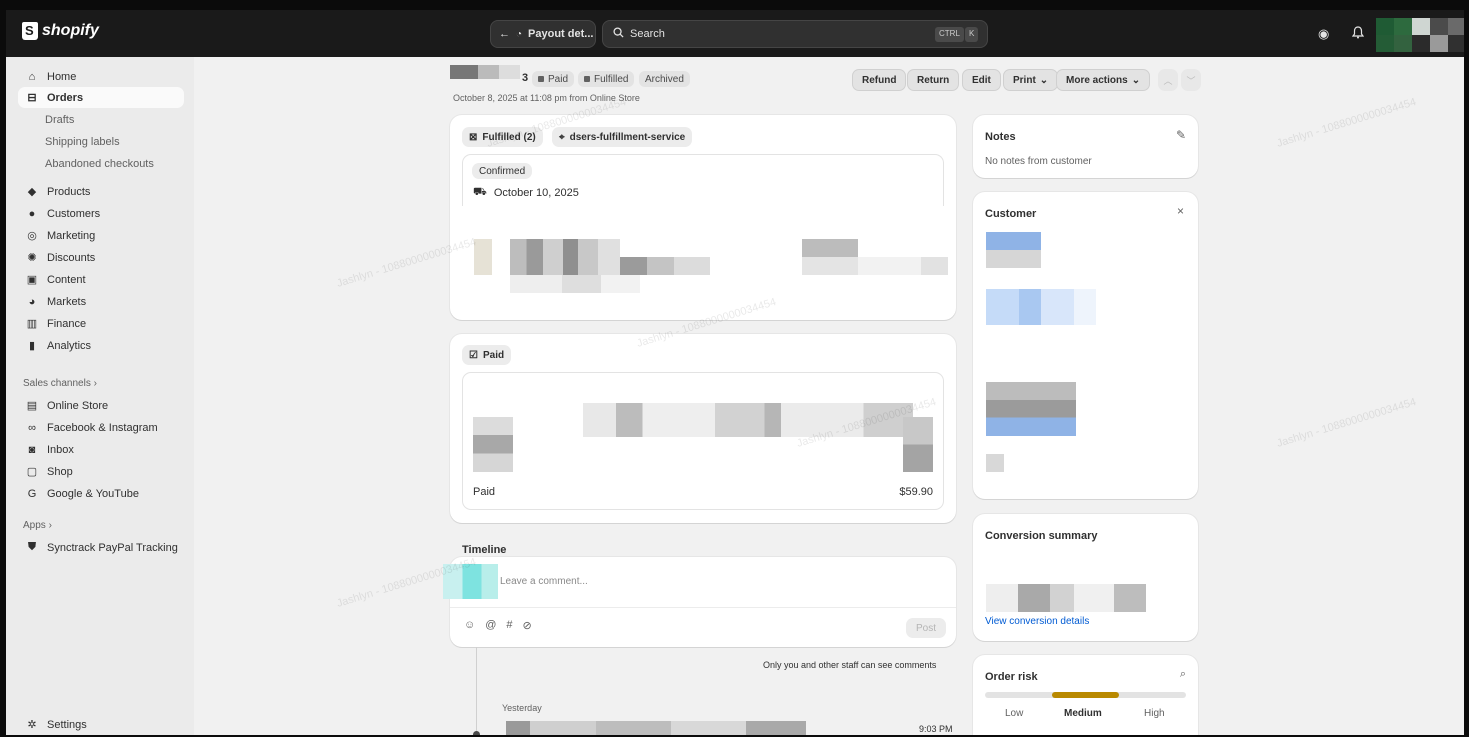 Image resolution: width=1469 pixels, height=737 pixels. What do you see at coordinates (101, 235) in the screenshot?
I see `sidebar-item-marketing: ◎ Marketing` at bounding box center [101, 235].